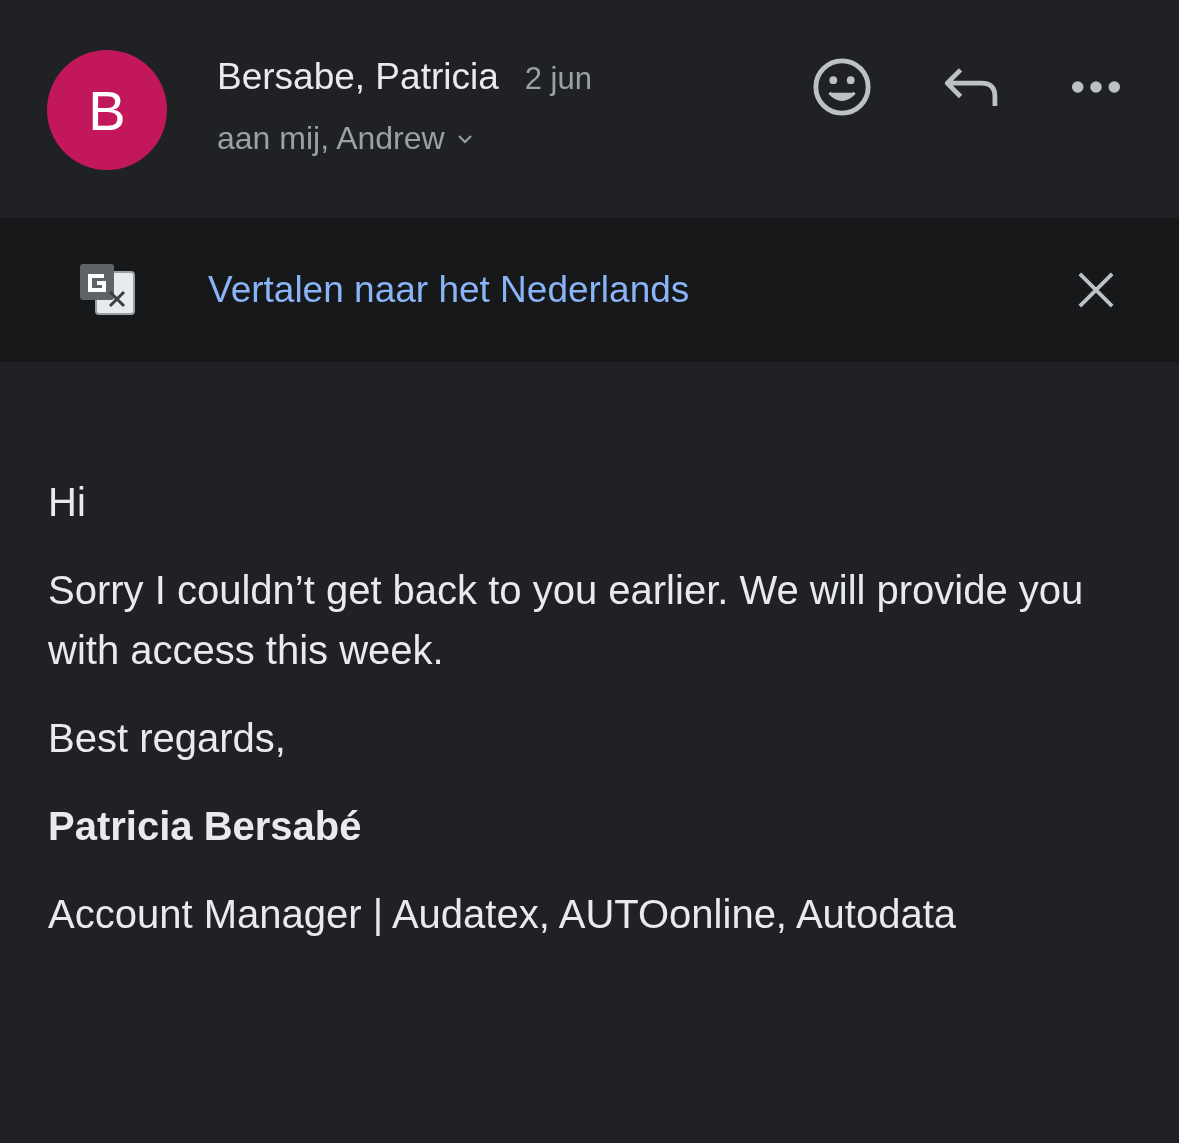 The image size is (1179, 1143). I want to click on translate-icon, so click(108, 290).